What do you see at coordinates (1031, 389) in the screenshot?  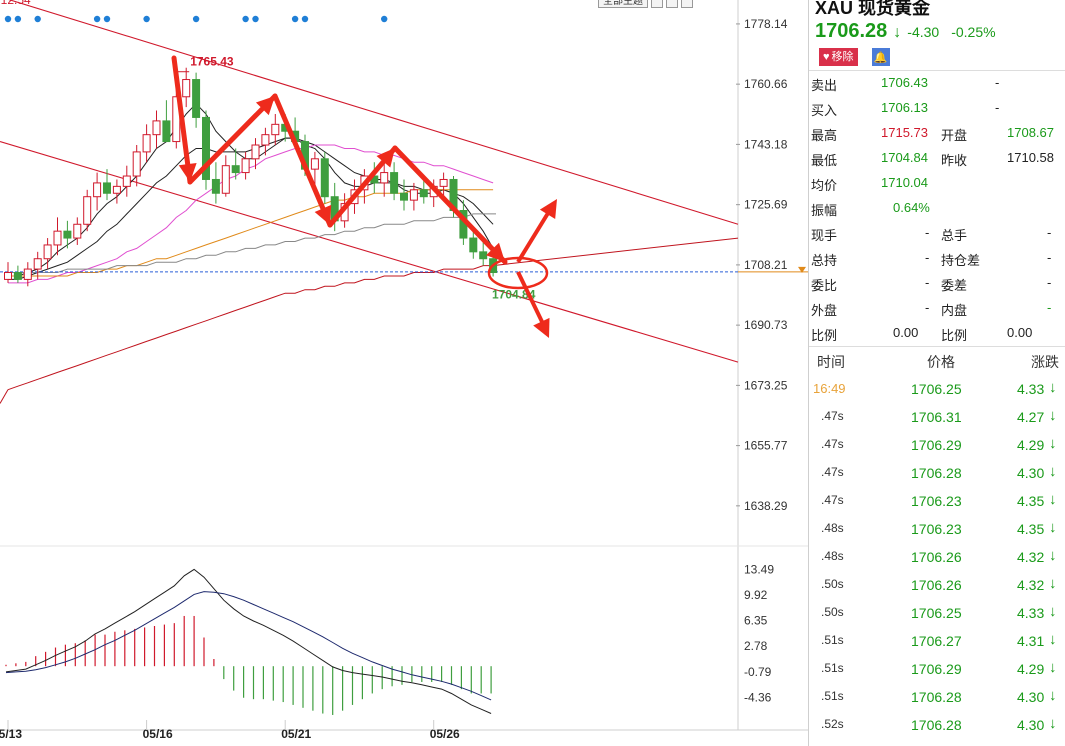 I see `tick-change: 4.33` at bounding box center [1031, 389].